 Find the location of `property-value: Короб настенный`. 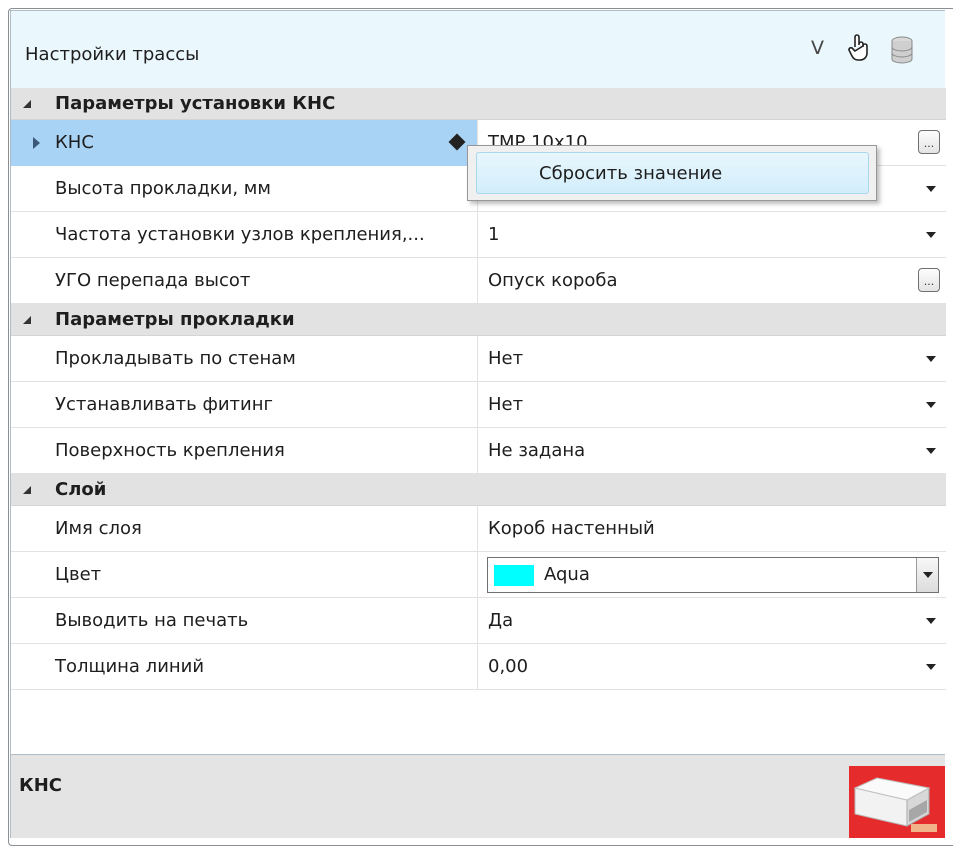

property-value: Короб настенный is located at coordinates (571, 528).